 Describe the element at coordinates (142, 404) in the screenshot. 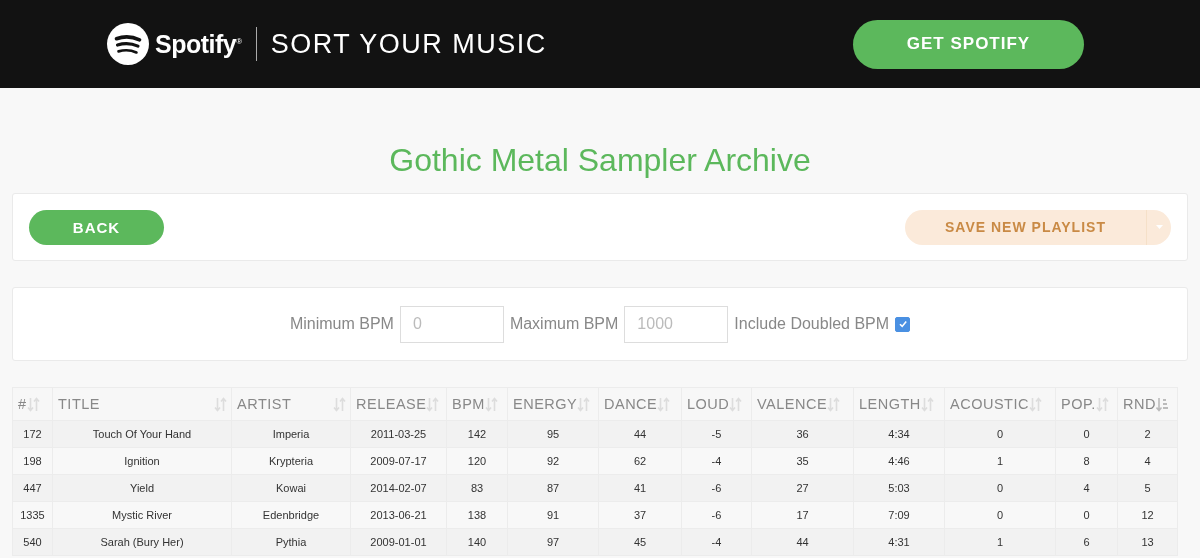

I see `column-header: TITLE` at that location.